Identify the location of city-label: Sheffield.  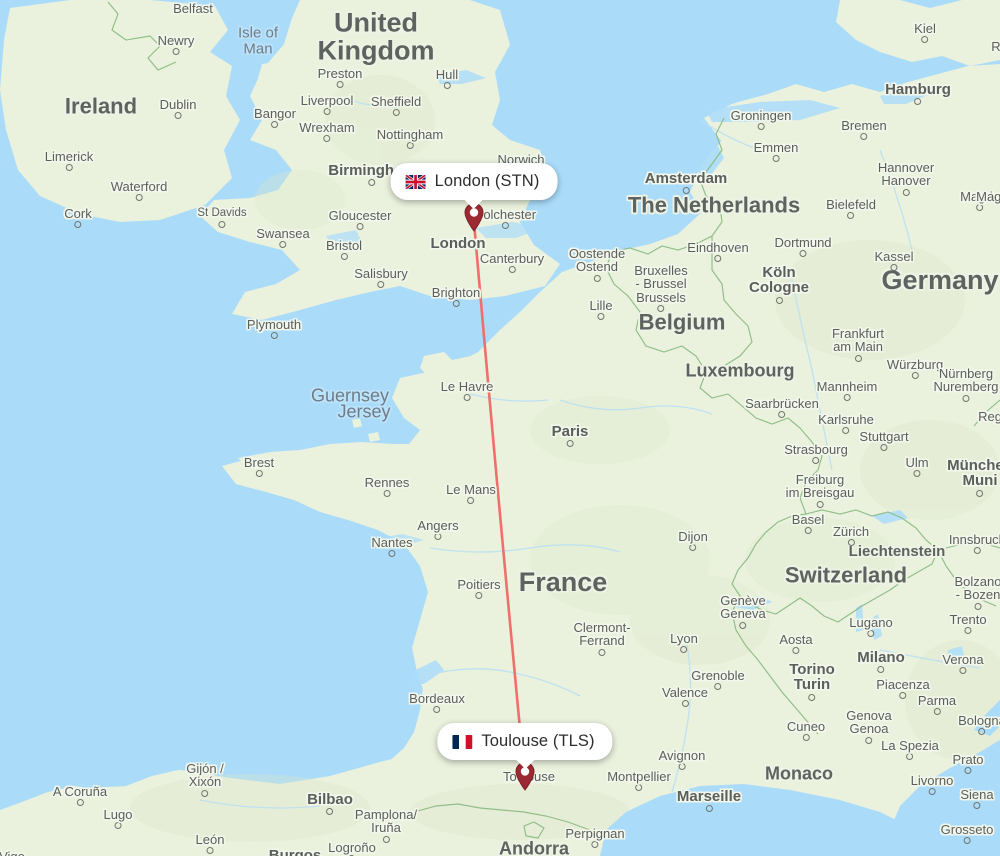
(396, 106).